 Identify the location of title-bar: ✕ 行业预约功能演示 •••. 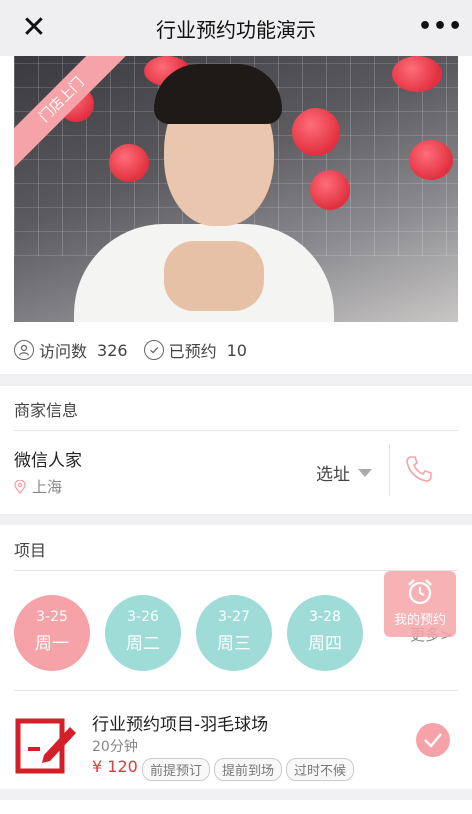
(236, 28).